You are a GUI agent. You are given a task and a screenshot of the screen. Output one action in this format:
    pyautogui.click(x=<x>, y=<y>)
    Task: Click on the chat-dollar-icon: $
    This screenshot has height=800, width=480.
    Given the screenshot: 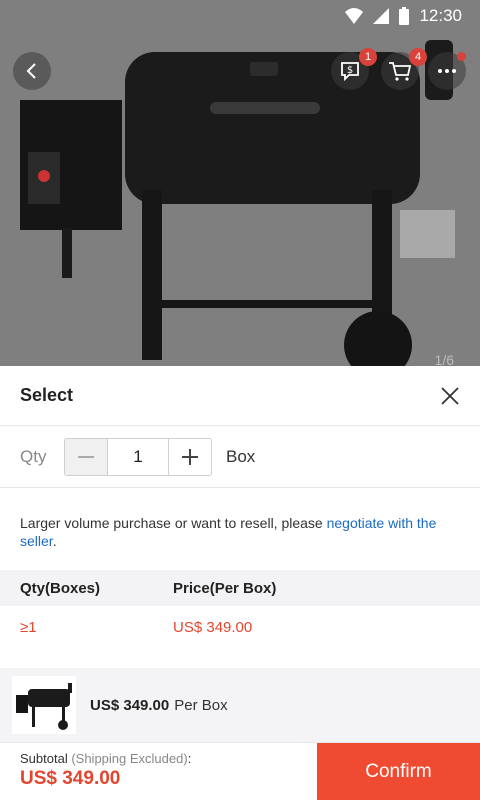 What is the action you would take?
    pyautogui.click(x=350, y=72)
    